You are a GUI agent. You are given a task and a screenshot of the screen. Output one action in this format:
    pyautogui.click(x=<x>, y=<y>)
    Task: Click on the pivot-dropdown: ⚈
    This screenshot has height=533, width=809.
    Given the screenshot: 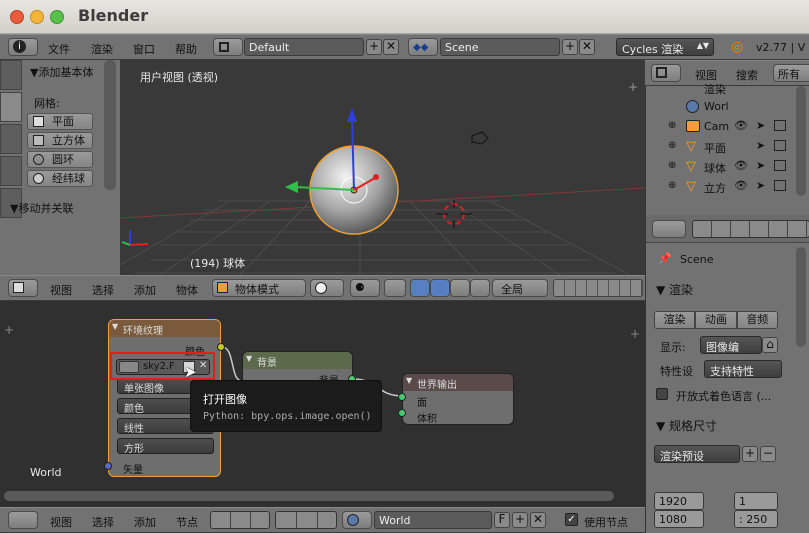 What is the action you would take?
    pyautogui.click(x=365, y=288)
    